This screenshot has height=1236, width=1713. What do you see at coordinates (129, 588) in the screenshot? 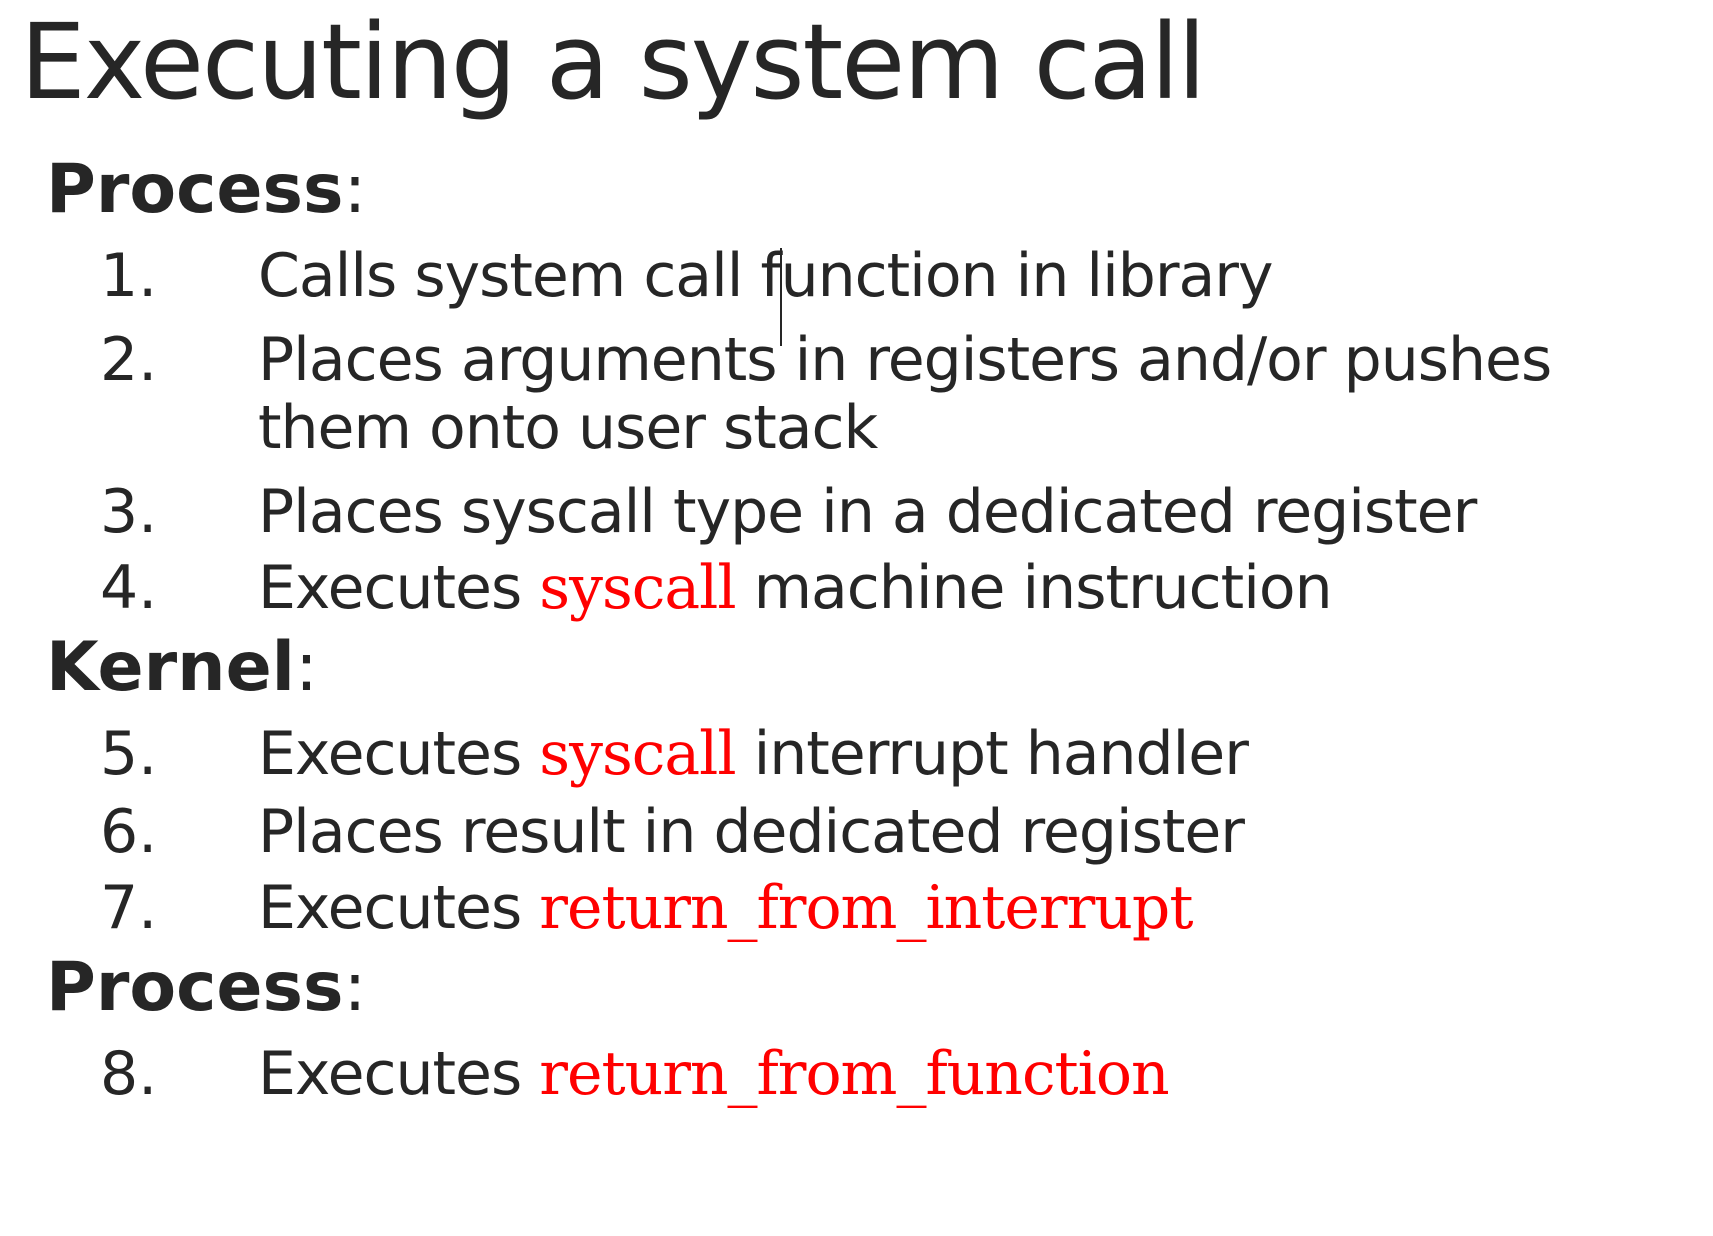
I see `step-number: 4.` at bounding box center [129, 588].